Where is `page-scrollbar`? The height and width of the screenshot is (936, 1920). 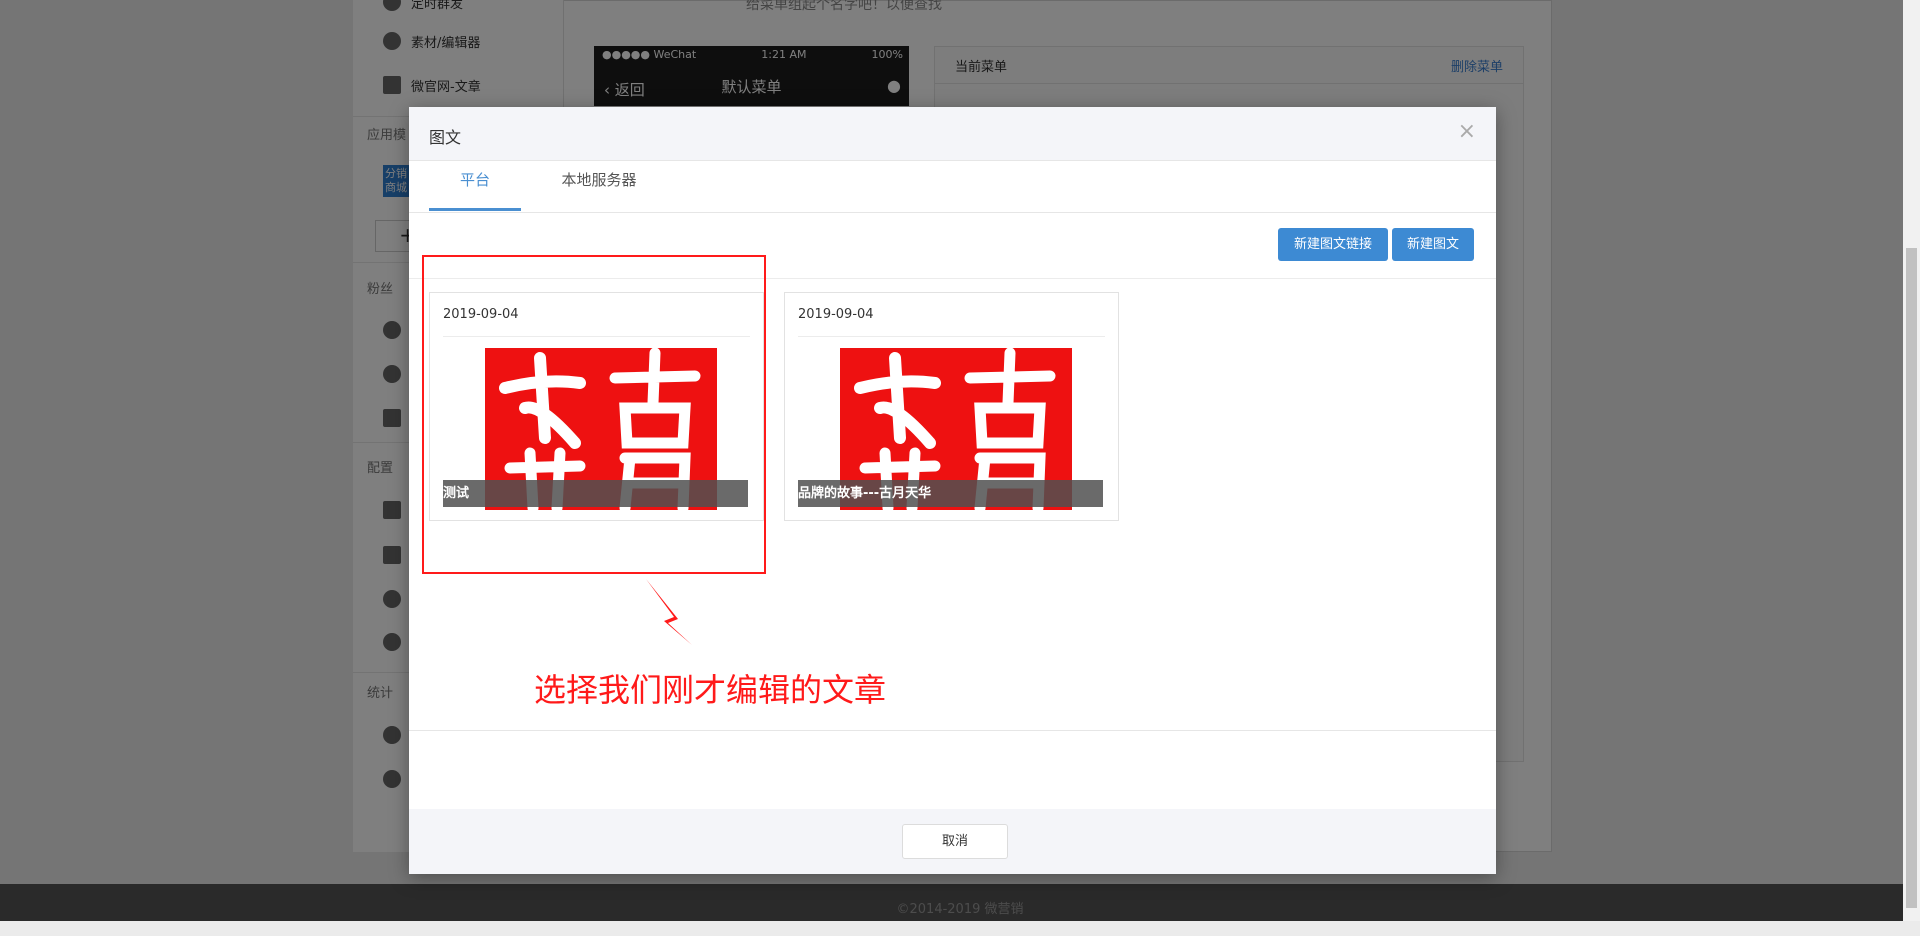 page-scrollbar is located at coordinates (1911, 460).